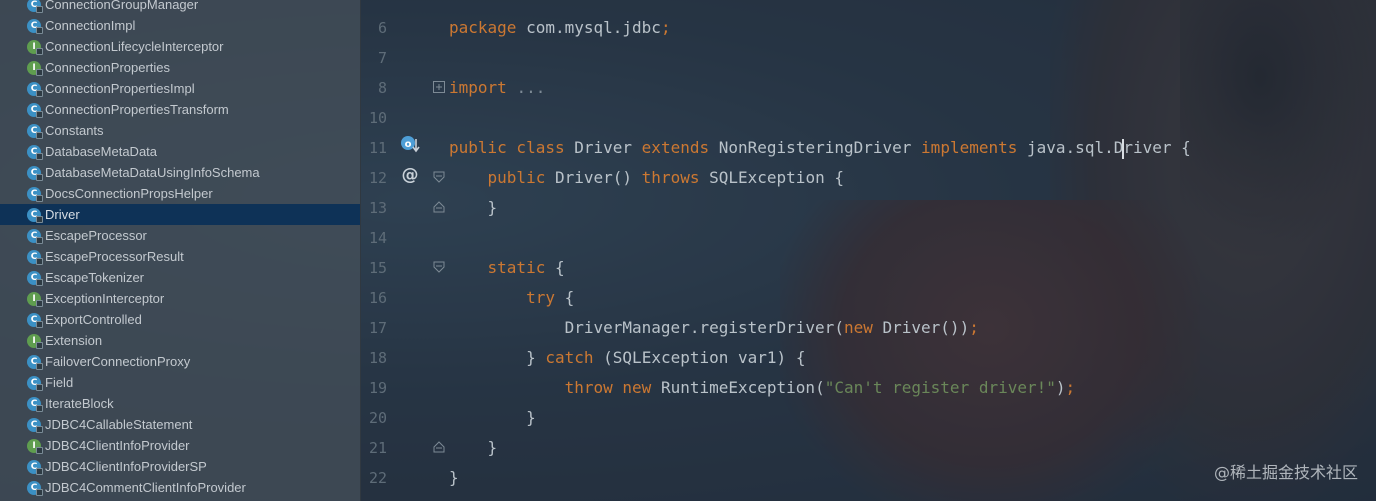 This screenshot has height=501, width=1376. I want to click on code-line: static {, so click(507, 268).